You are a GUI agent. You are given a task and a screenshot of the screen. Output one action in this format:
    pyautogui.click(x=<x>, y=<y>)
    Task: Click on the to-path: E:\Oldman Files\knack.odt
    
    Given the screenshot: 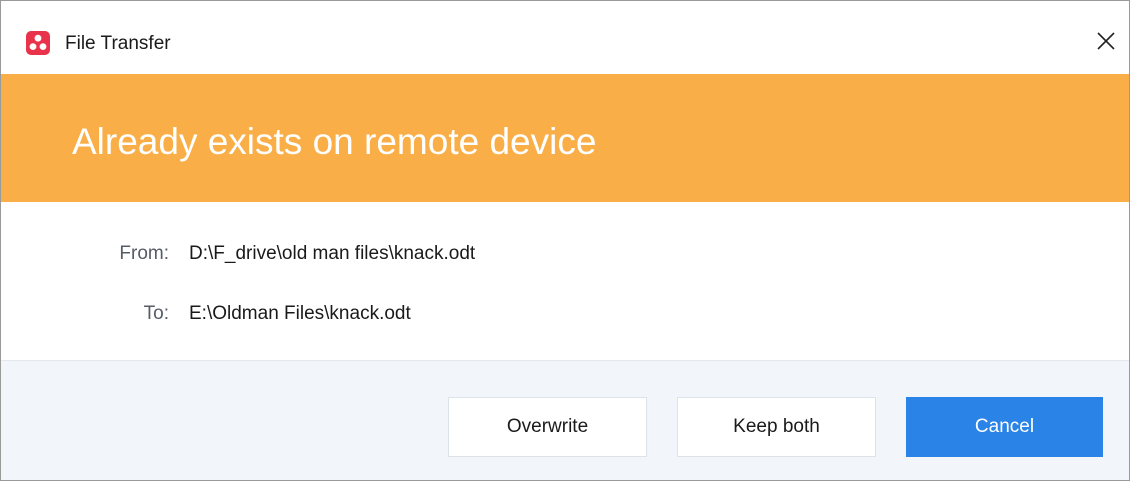 What is the action you would take?
    pyautogui.click(x=300, y=313)
    